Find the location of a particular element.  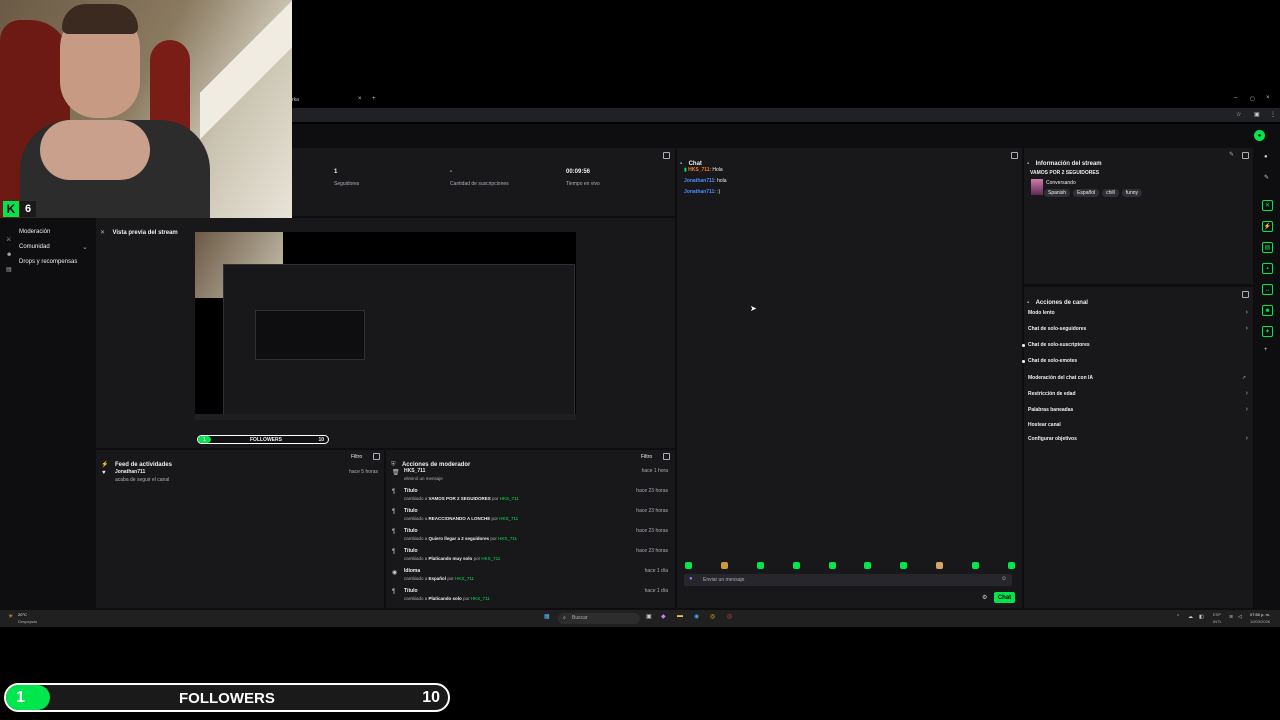

tag-pill: funny is located at coordinates (1132, 193).